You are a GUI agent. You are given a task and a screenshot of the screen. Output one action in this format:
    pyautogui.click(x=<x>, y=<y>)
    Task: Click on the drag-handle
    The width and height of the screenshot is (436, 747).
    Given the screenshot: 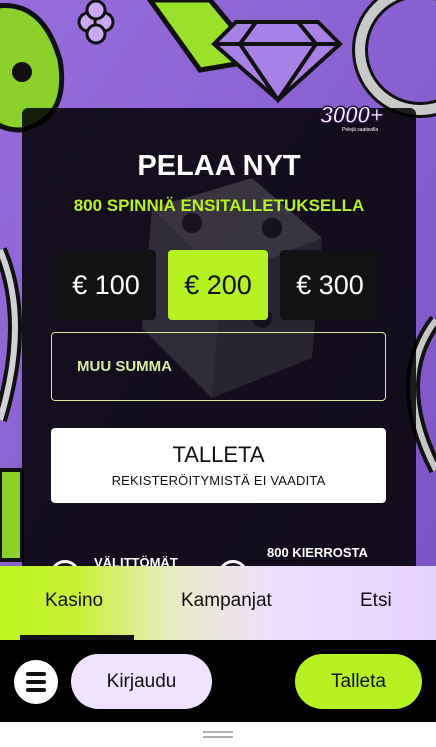 What is the action you would take?
    pyautogui.click(x=218, y=732)
    